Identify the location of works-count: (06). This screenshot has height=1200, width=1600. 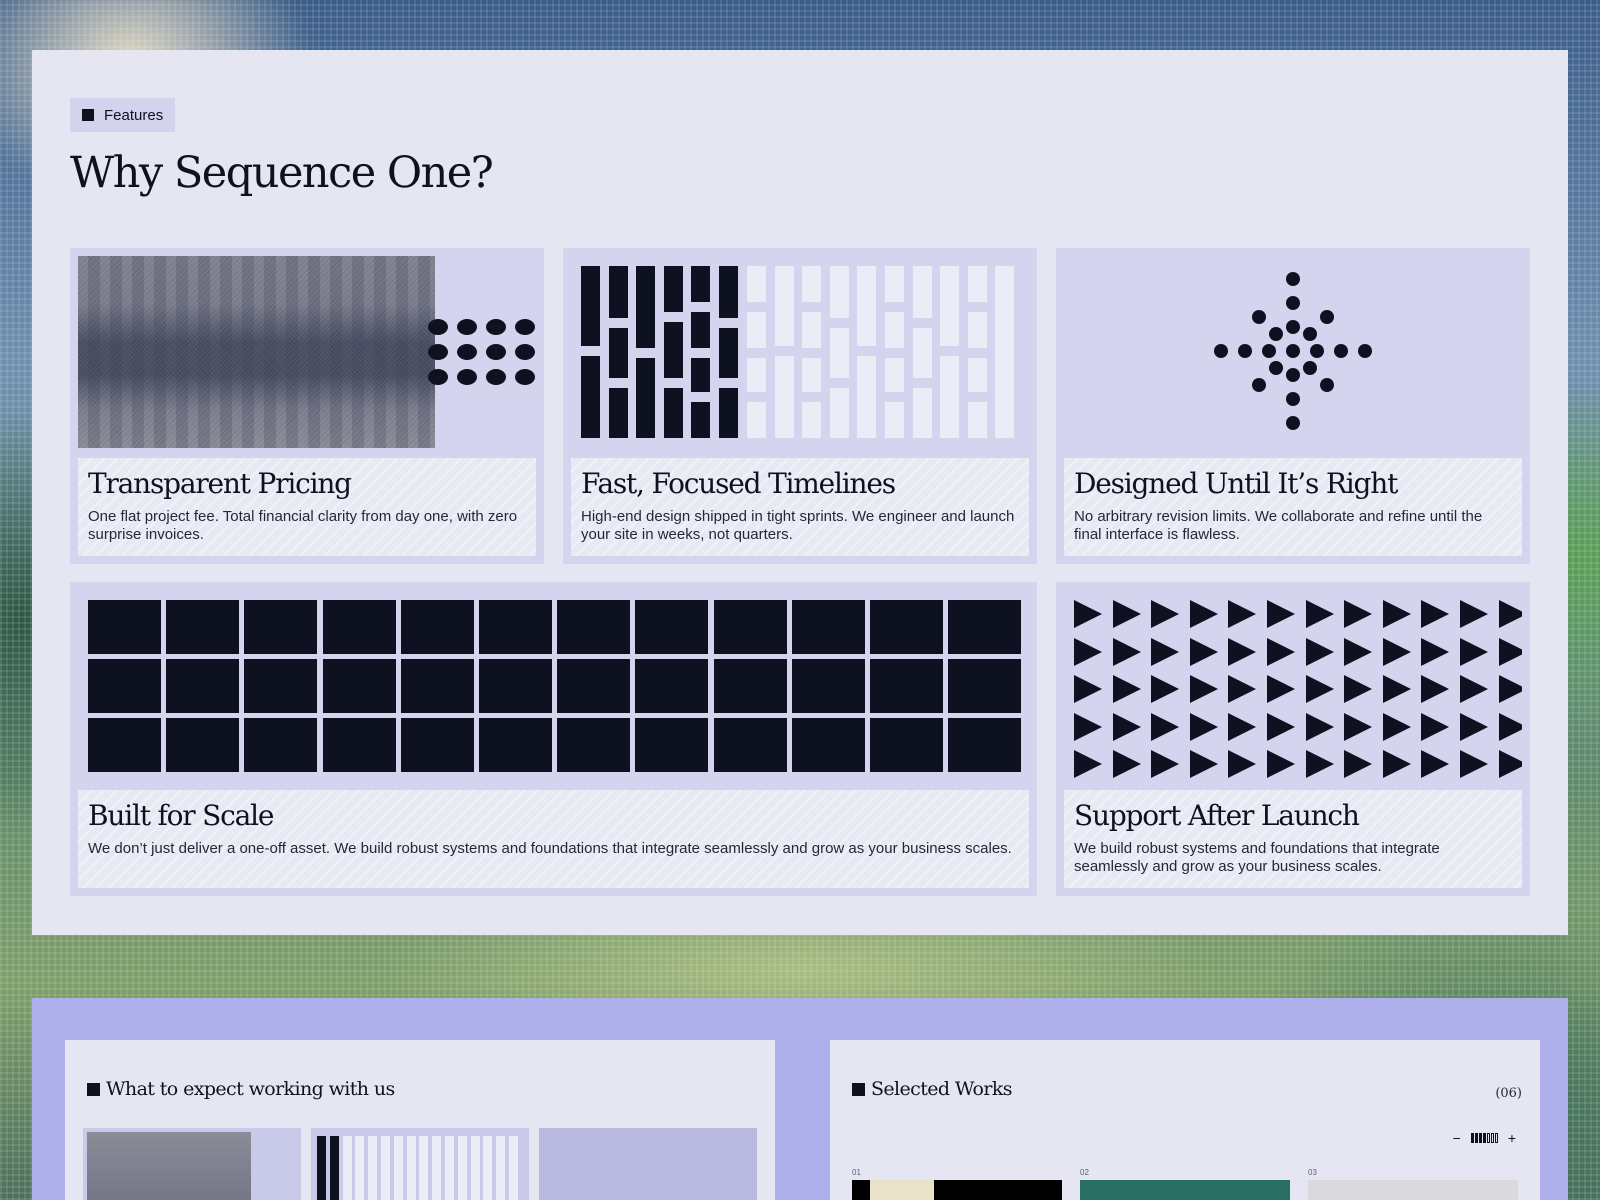
(1508, 1093).